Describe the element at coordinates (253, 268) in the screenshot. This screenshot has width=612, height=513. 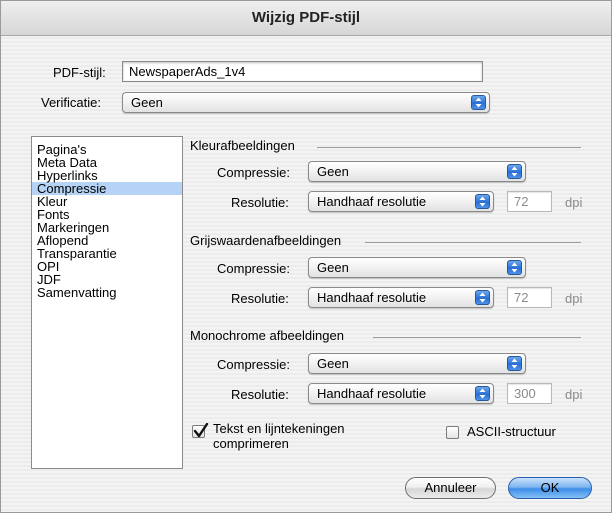
I see `gray-compression-label: Compressie:` at that location.